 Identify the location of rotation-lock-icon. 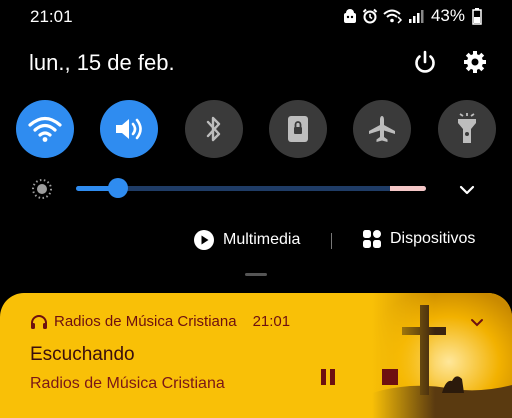
(298, 129).